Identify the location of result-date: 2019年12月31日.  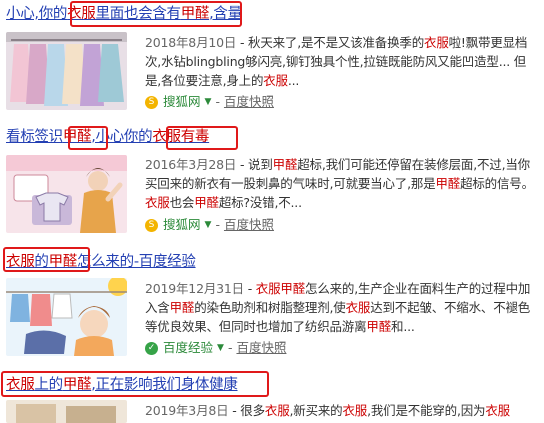
(194, 288).